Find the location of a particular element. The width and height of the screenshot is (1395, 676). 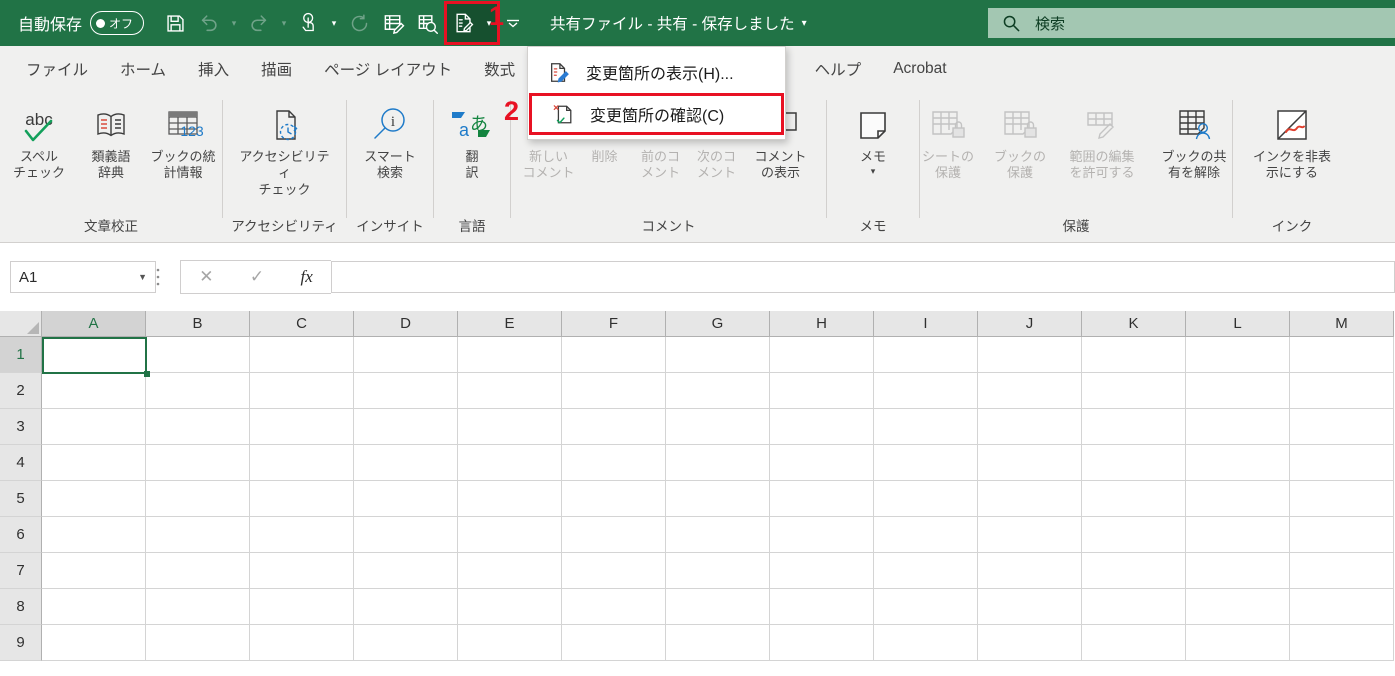

cell-K6 is located at coordinates (1134, 535).